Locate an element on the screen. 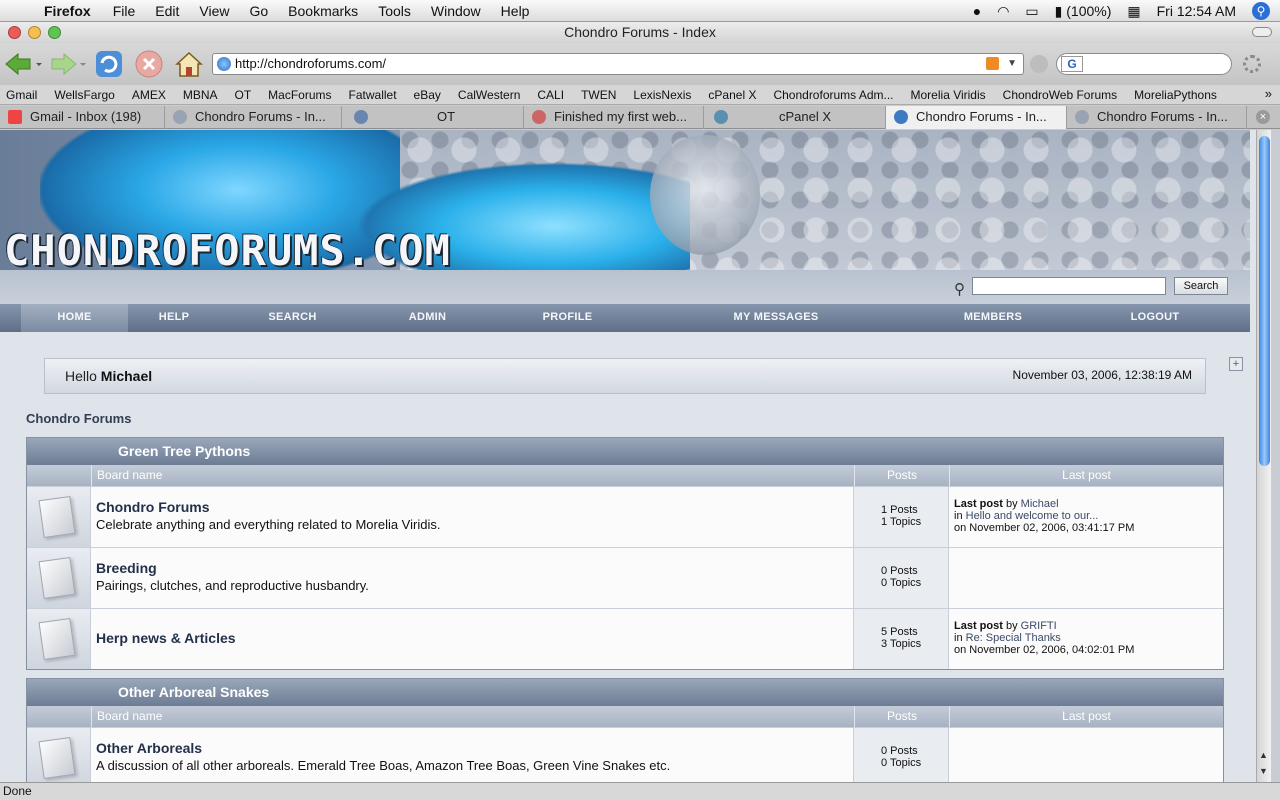  spotlight-icon: ⚲ is located at coordinates (1261, 11).